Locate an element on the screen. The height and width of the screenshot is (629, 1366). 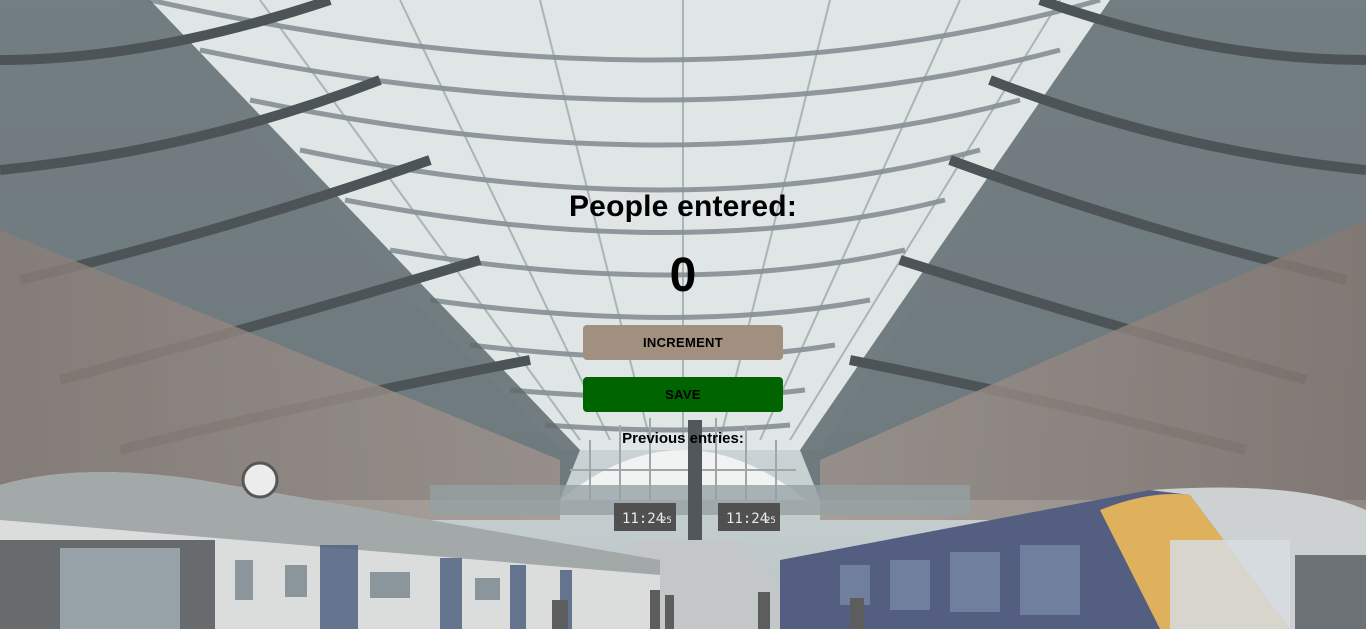
increment-button: INCREMENT is located at coordinates (683, 342).